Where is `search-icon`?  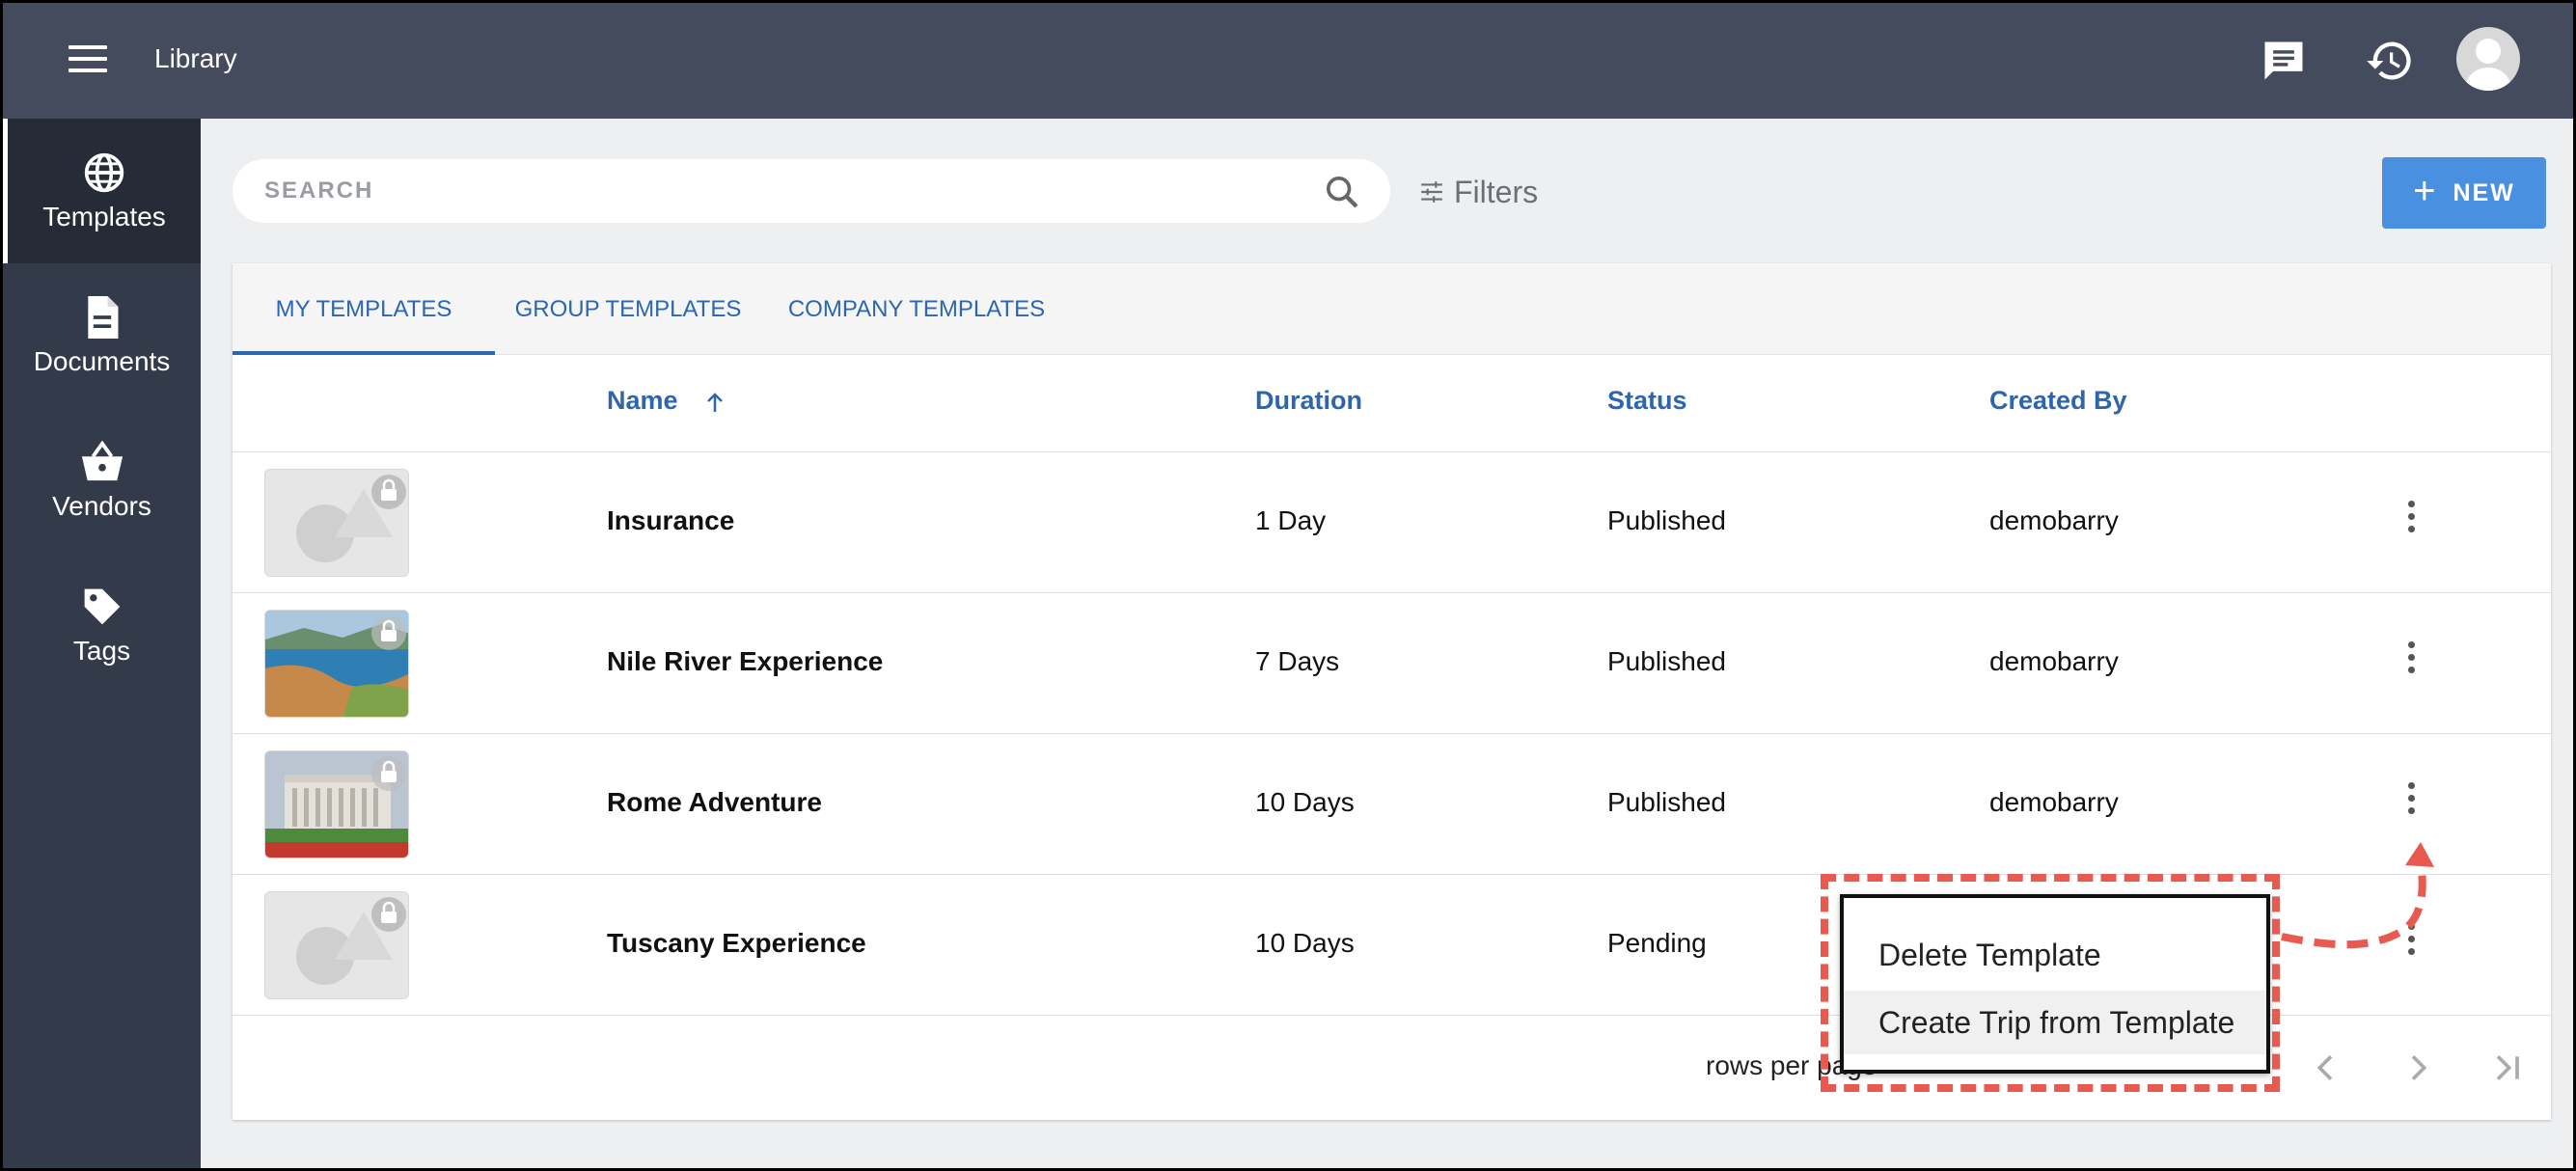 search-icon is located at coordinates (1342, 192).